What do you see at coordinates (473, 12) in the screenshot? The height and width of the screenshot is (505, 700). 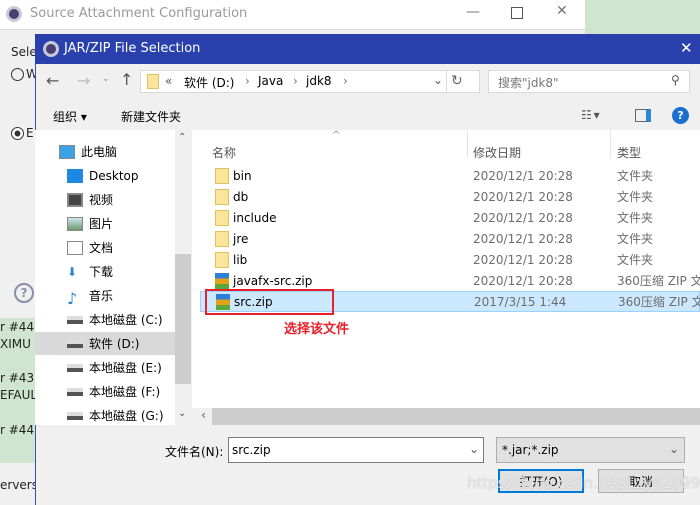 I see `minimize-button: —` at bounding box center [473, 12].